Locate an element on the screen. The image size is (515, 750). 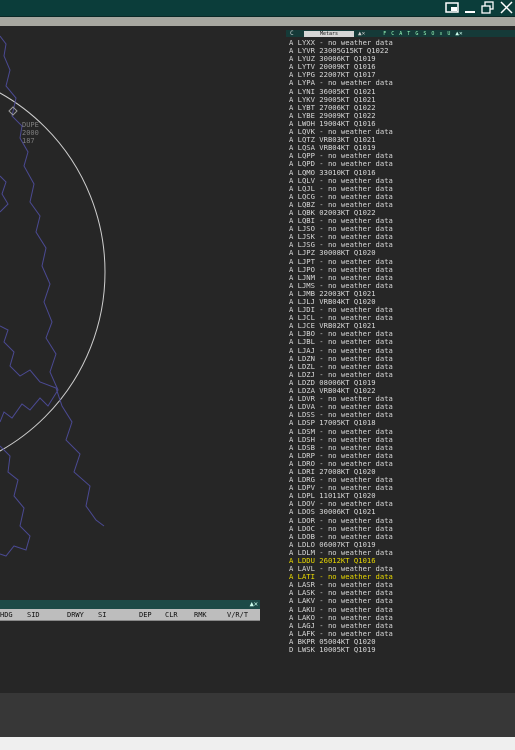
scope-drawing is located at coordinates (53, 296).